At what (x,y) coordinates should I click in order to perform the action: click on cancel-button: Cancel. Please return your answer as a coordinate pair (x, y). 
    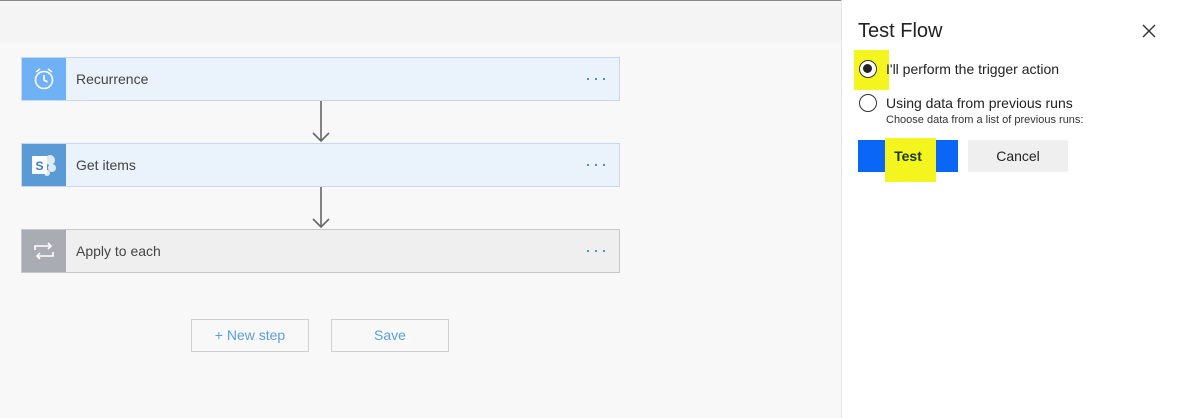
    Looking at the image, I should click on (1018, 156).